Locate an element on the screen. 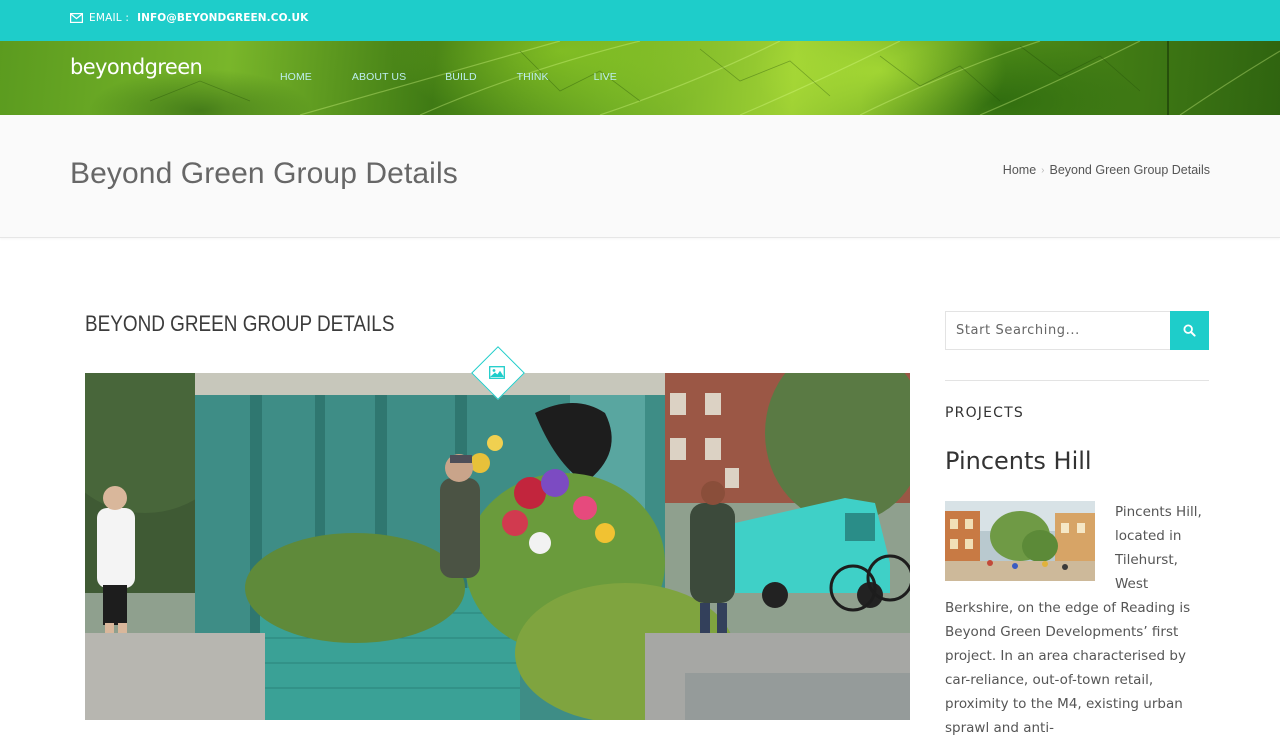  main-nav: HOME ABOUT US BUILD THINK LIVE is located at coordinates (468, 77).